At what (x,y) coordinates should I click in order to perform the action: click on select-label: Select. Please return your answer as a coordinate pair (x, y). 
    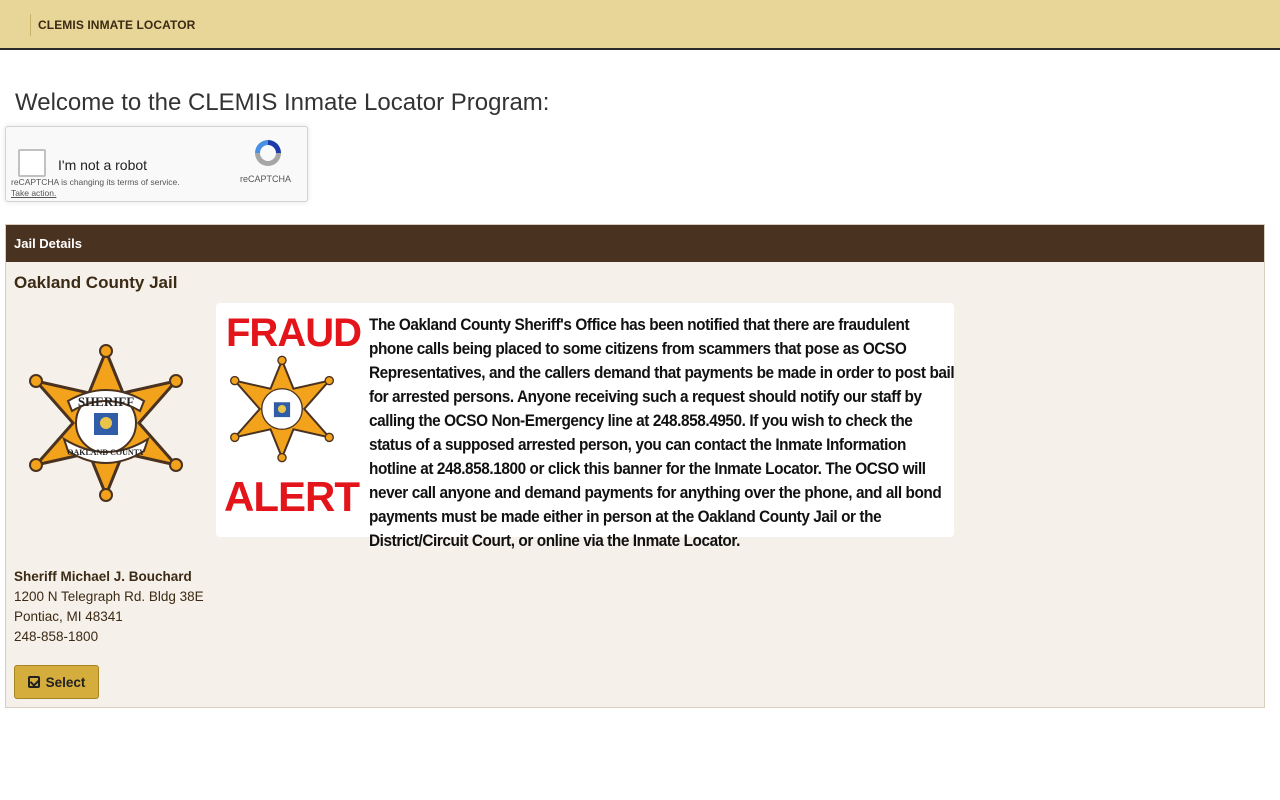
    Looking at the image, I should click on (65, 682).